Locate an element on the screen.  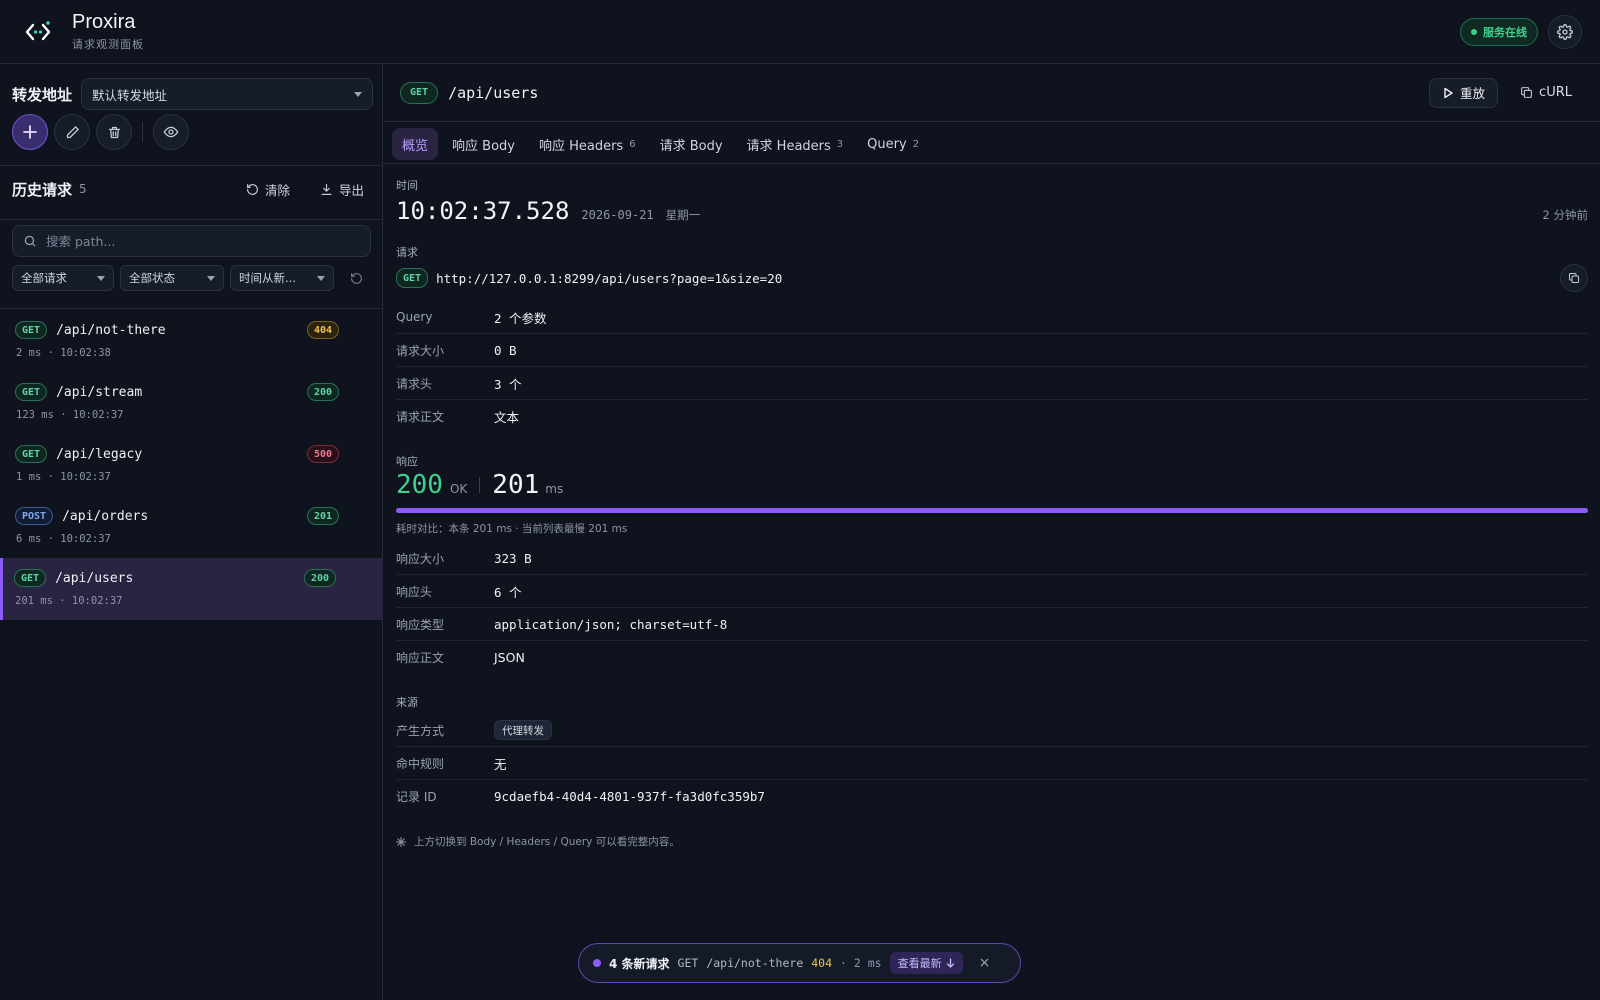
view-latest-button: 查看最新 is located at coordinates (926, 963).